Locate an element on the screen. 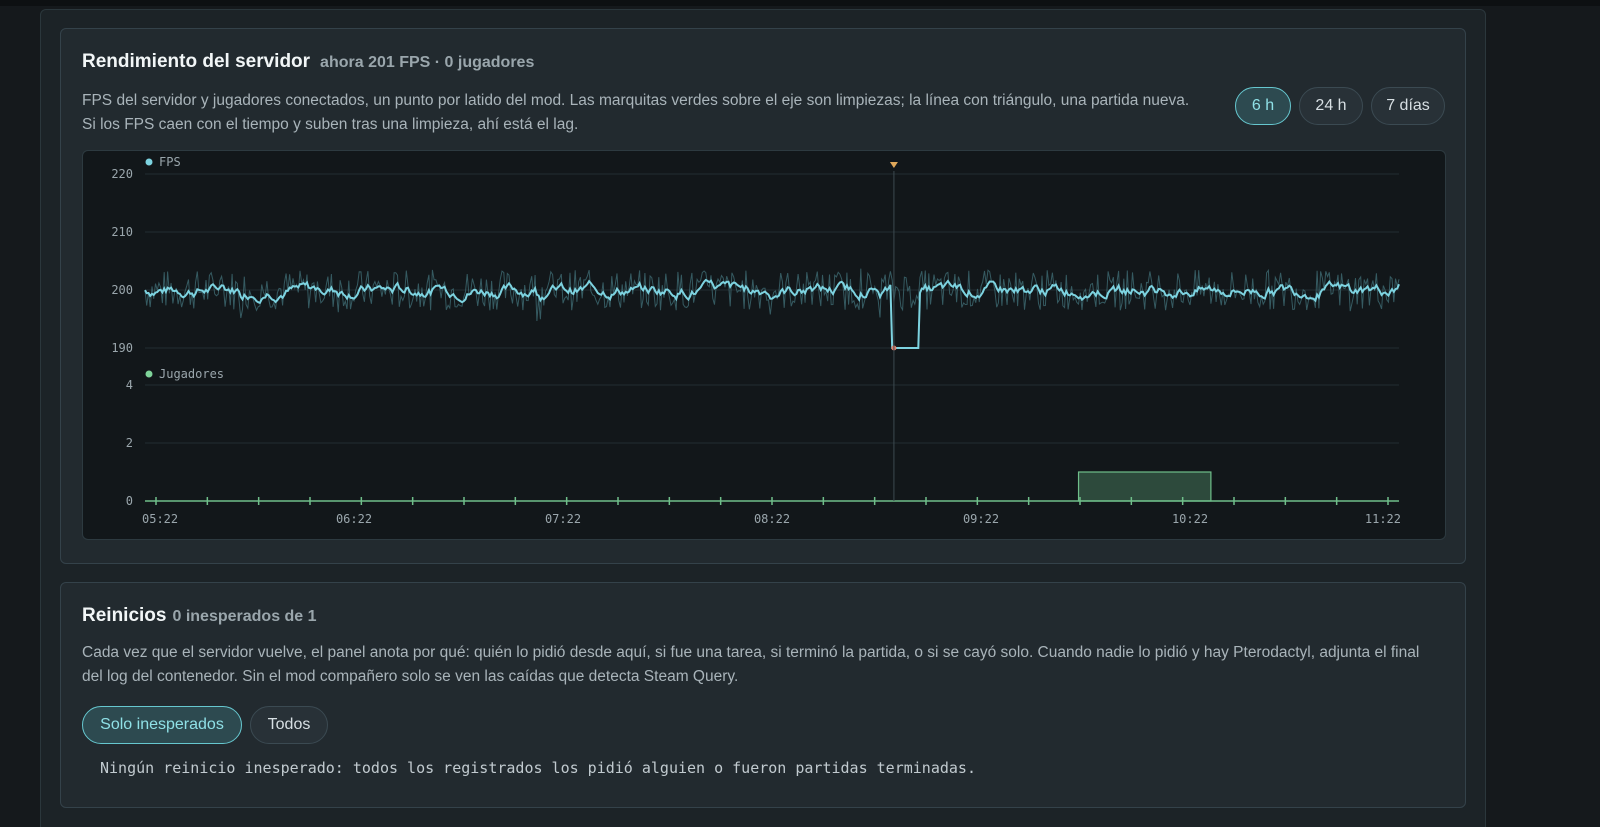 This screenshot has height=827, width=1600. players-y-tick-label: 2 is located at coordinates (129, 443).